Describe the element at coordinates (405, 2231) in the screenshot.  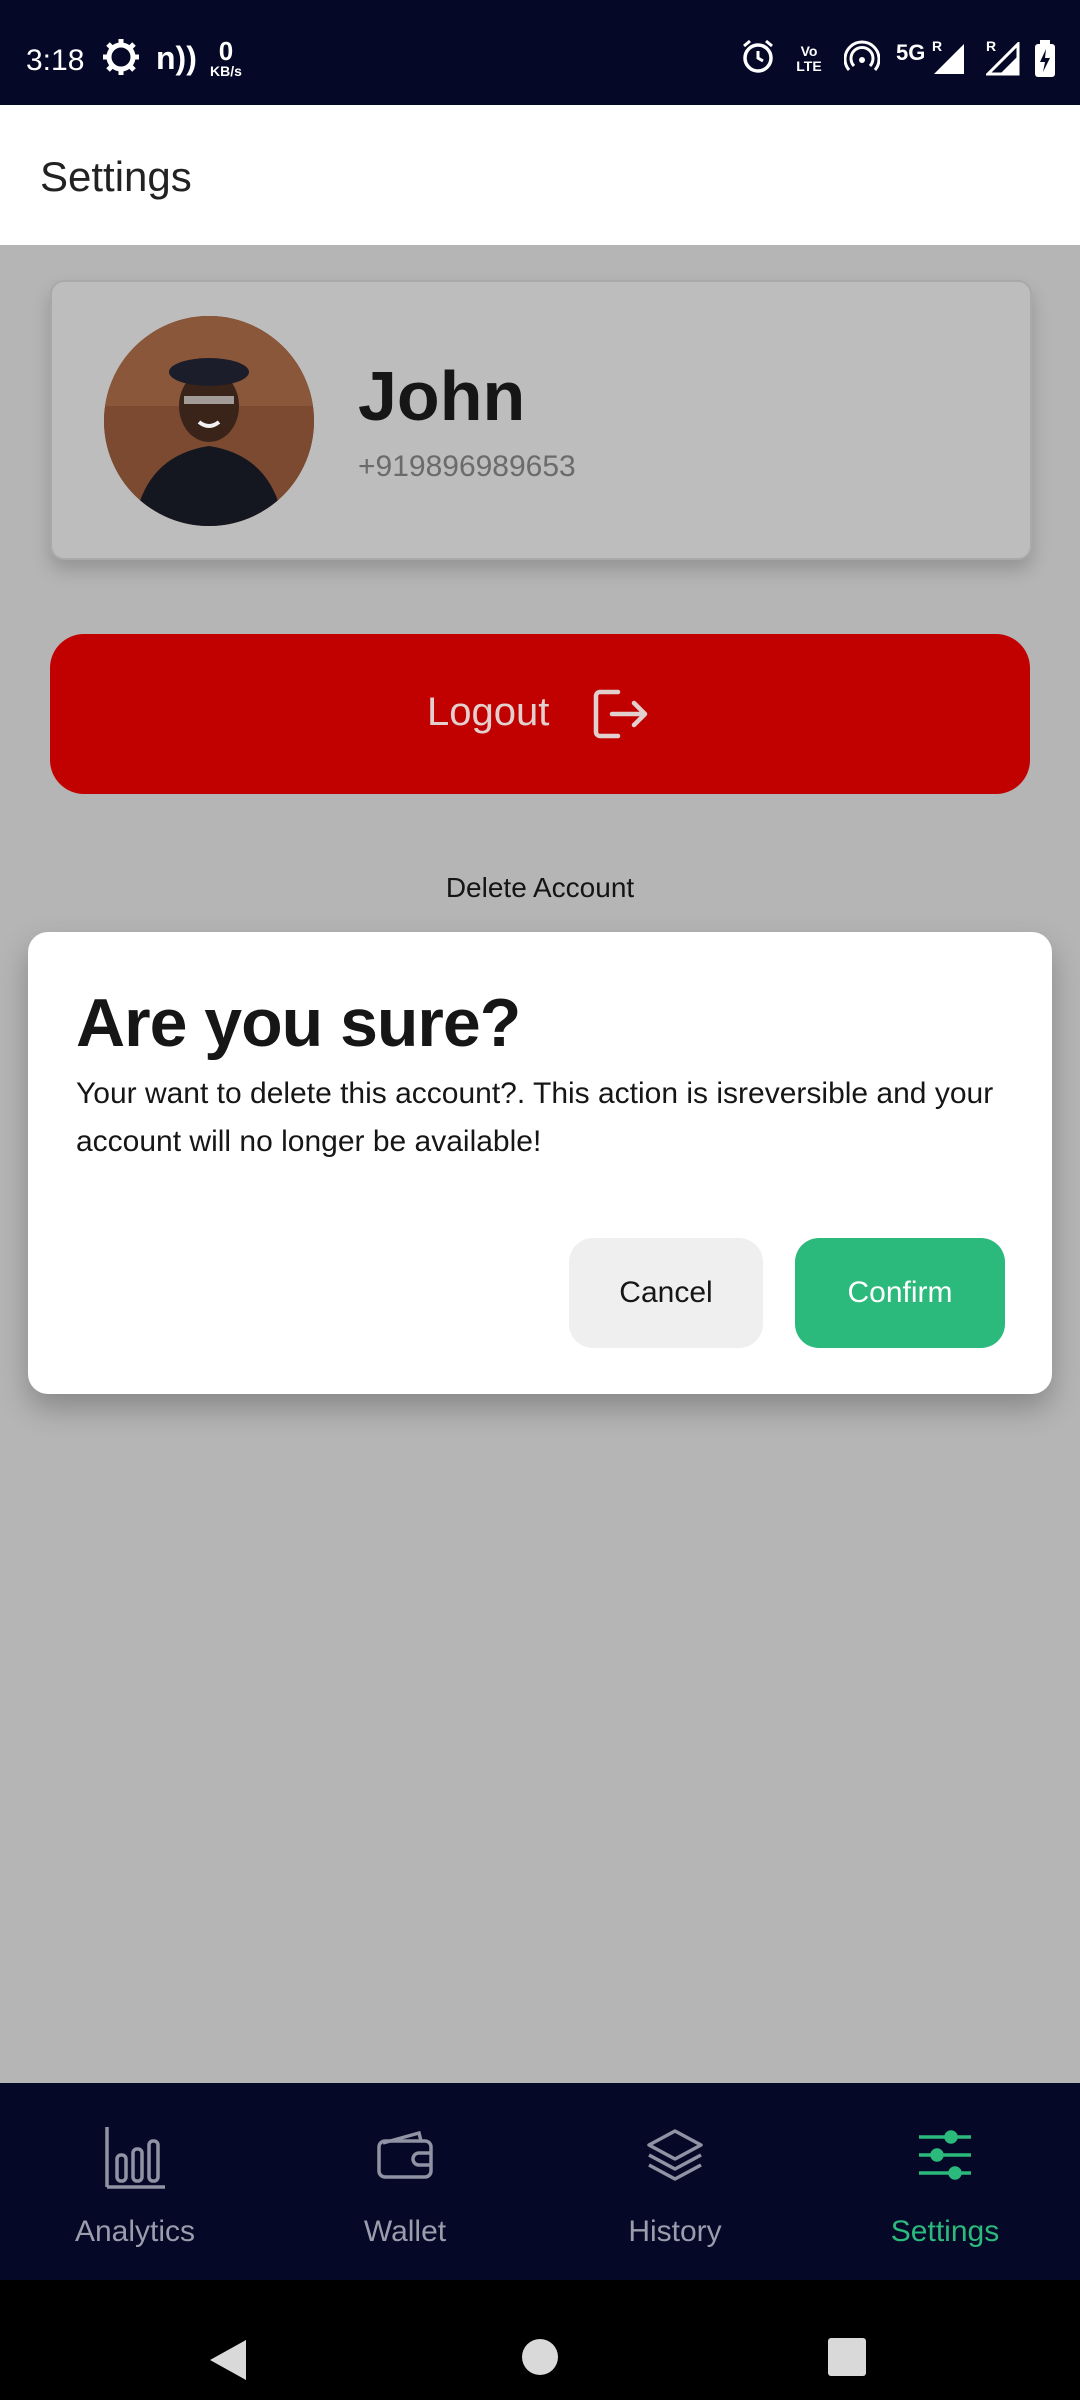
I see `nav-label-wallet: Wallet` at that location.